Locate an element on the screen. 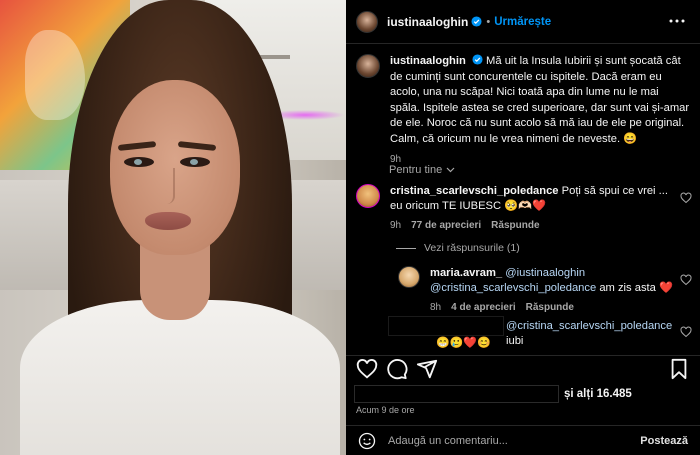  more-options-icon is located at coordinates (677, 21).